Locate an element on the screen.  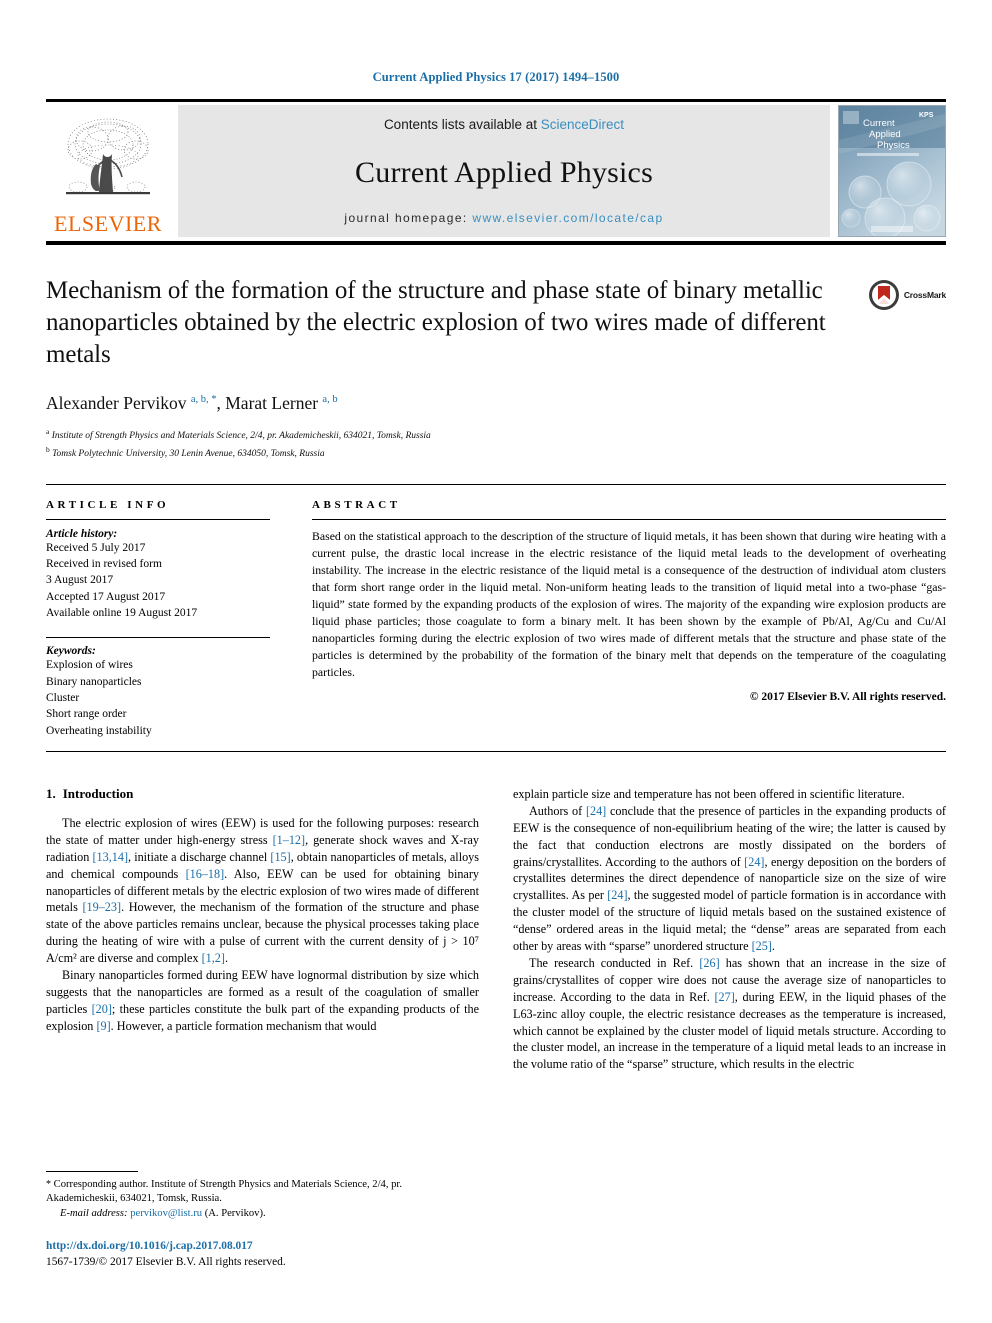
citation-link: [16–18] is located at coordinates (205, 874).